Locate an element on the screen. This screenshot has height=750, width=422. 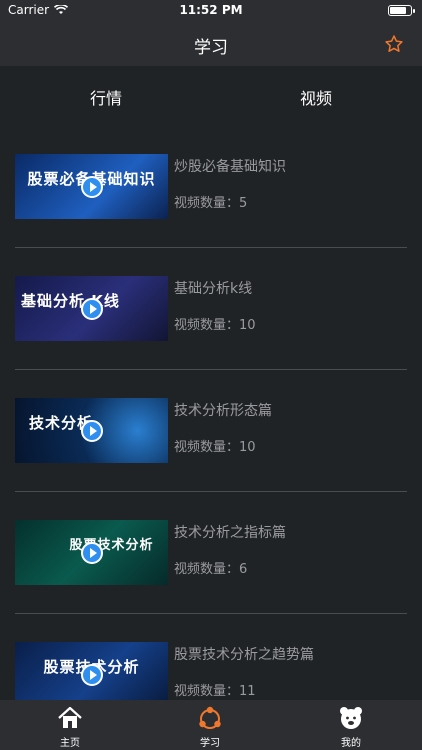
item-title: 股票技术分析之趋势篇 is located at coordinates (244, 655).